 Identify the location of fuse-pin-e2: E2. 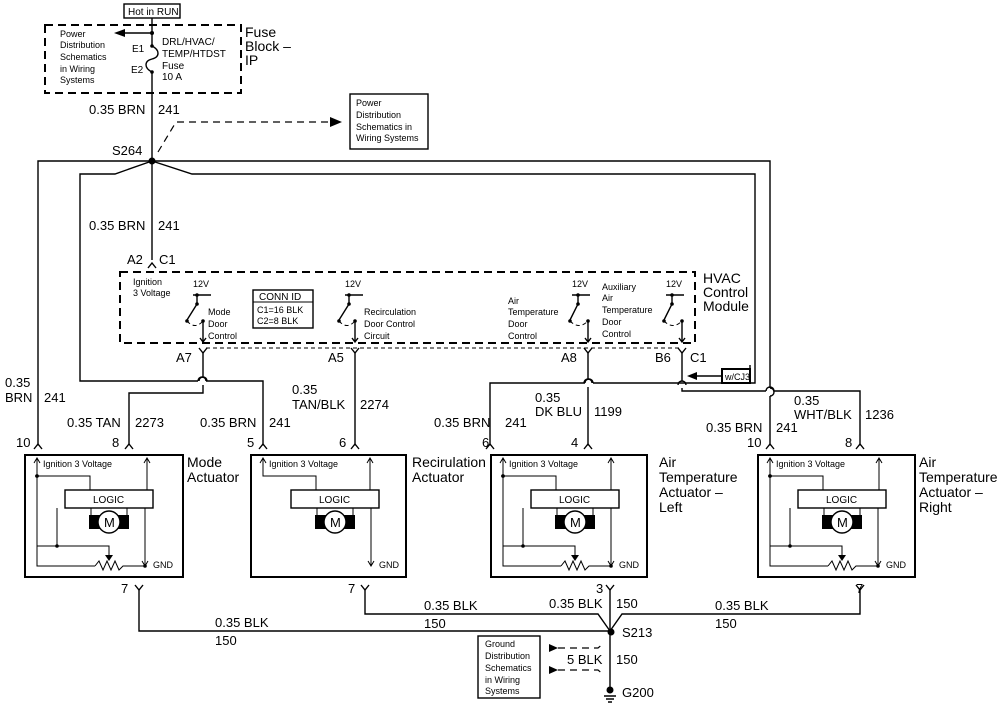
(137, 70).